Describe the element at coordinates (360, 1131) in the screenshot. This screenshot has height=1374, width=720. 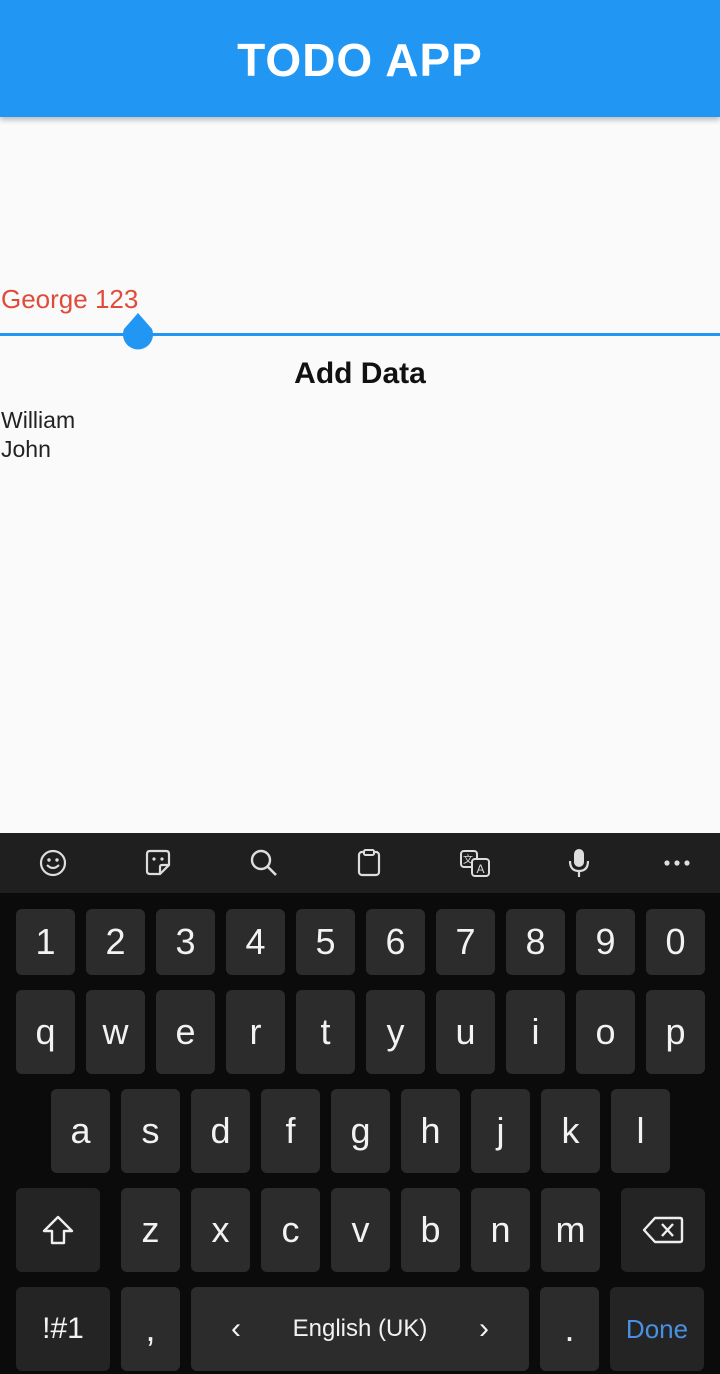
I see `key: g` at that location.